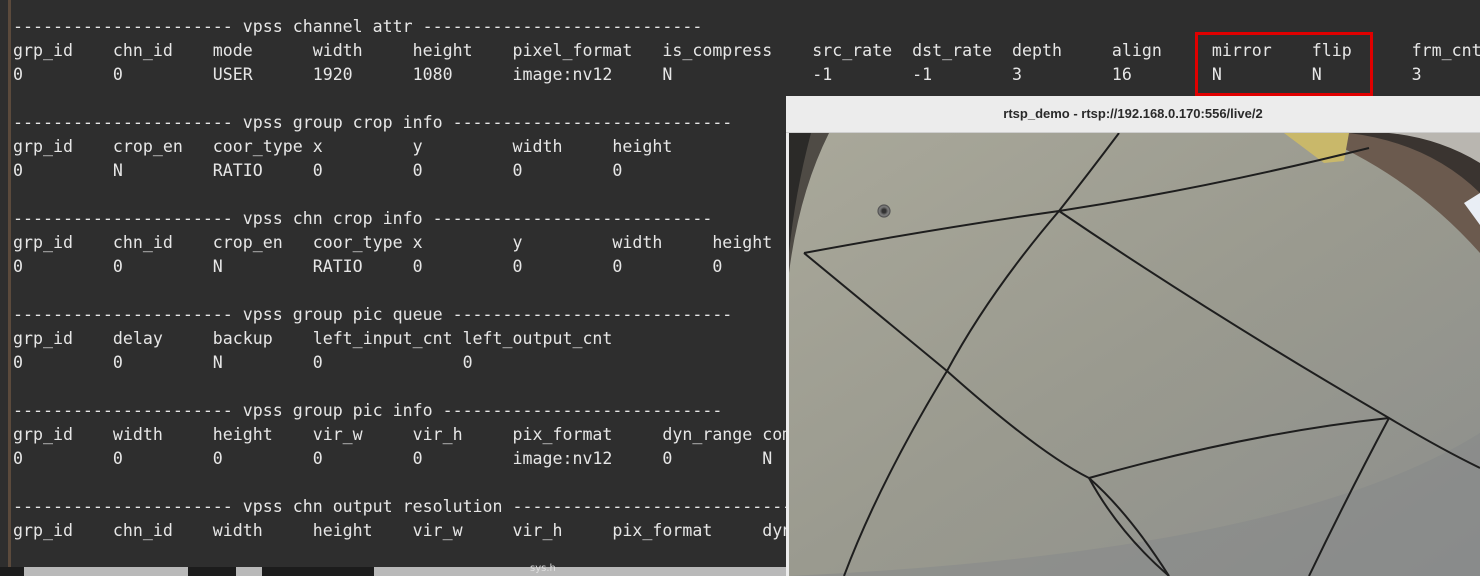  What do you see at coordinates (318, 170) in the screenshot?
I see `terminal-line: 0 N RATIO 0 0 0 0` at bounding box center [318, 170].